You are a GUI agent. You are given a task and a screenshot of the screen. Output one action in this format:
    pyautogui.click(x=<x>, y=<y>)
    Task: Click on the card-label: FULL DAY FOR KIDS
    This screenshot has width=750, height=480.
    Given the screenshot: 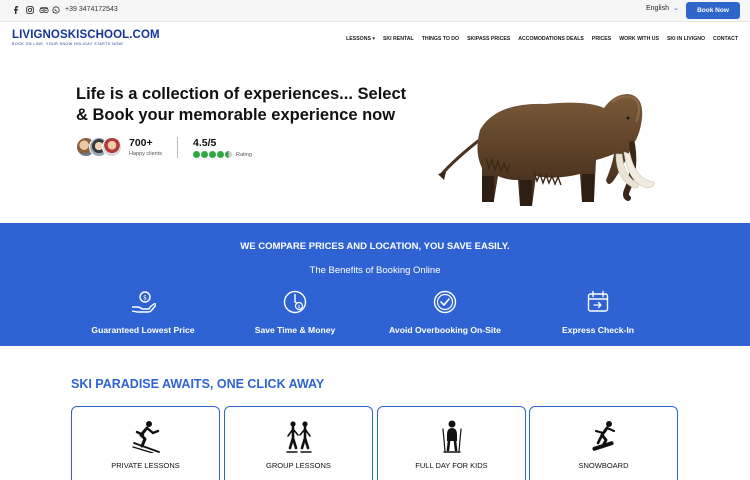 What is the action you would take?
    pyautogui.click(x=451, y=465)
    